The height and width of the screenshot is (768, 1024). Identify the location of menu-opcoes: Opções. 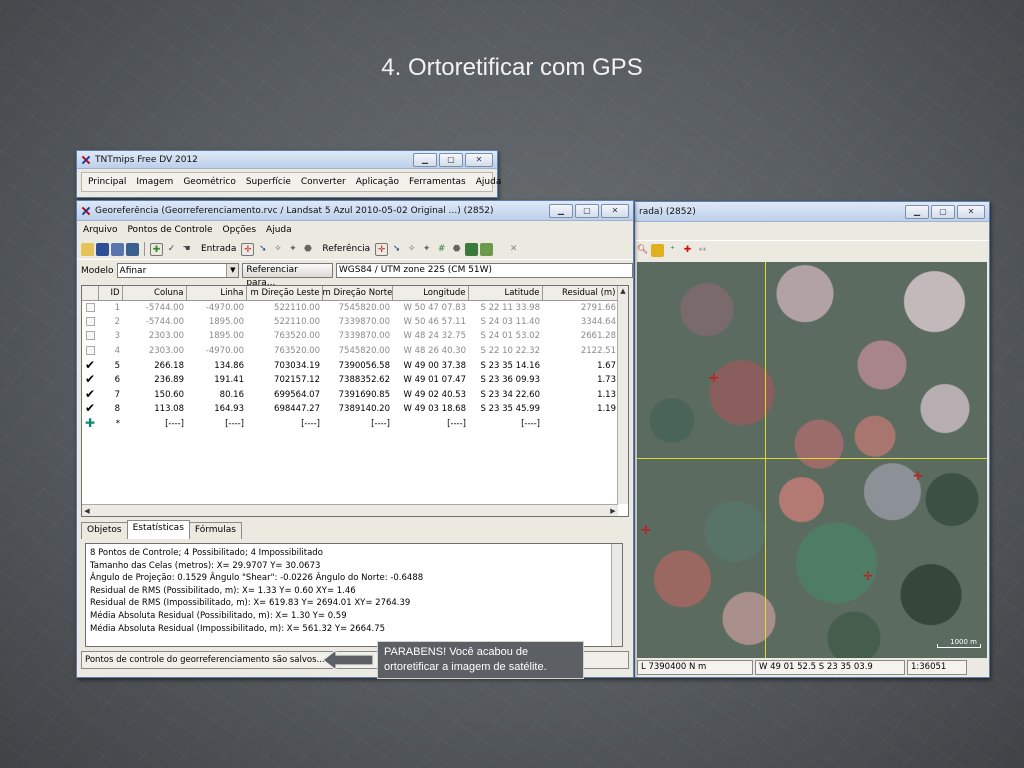
(239, 230).